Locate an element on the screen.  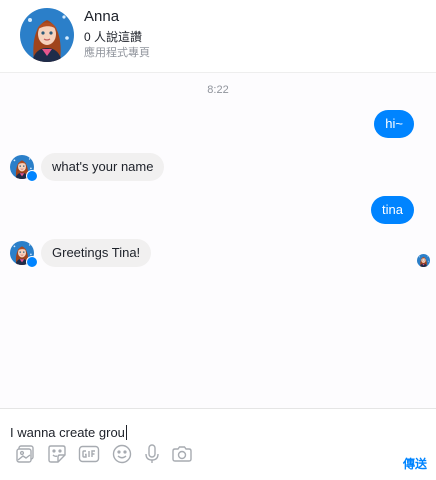
incoming-message: Greetings Tina! is located at coordinates (96, 253).